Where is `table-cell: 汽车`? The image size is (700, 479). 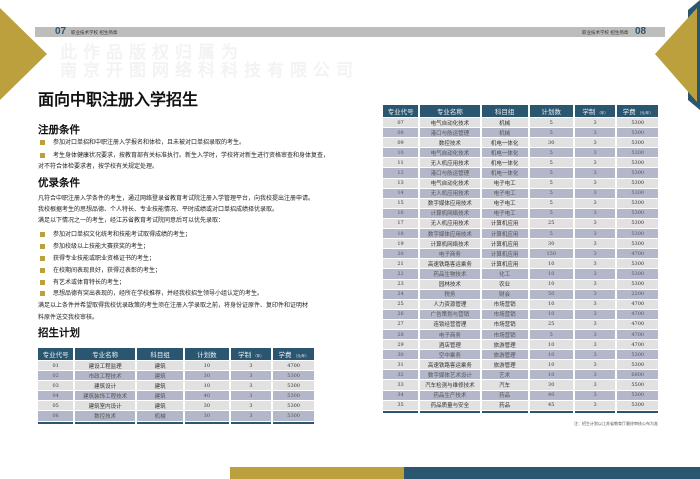 table-cell: 汽车 is located at coordinates (504, 385).